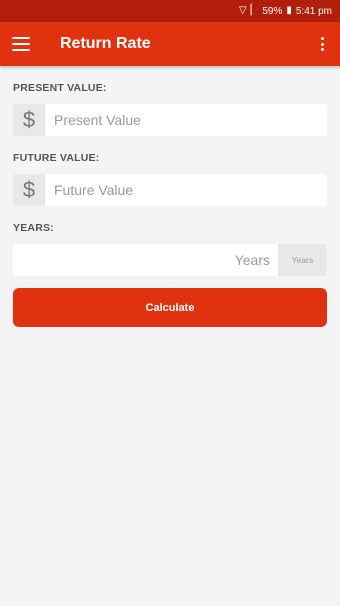  What do you see at coordinates (186, 190) in the screenshot?
I see `future-value-input` at bounding box center [186, 190].